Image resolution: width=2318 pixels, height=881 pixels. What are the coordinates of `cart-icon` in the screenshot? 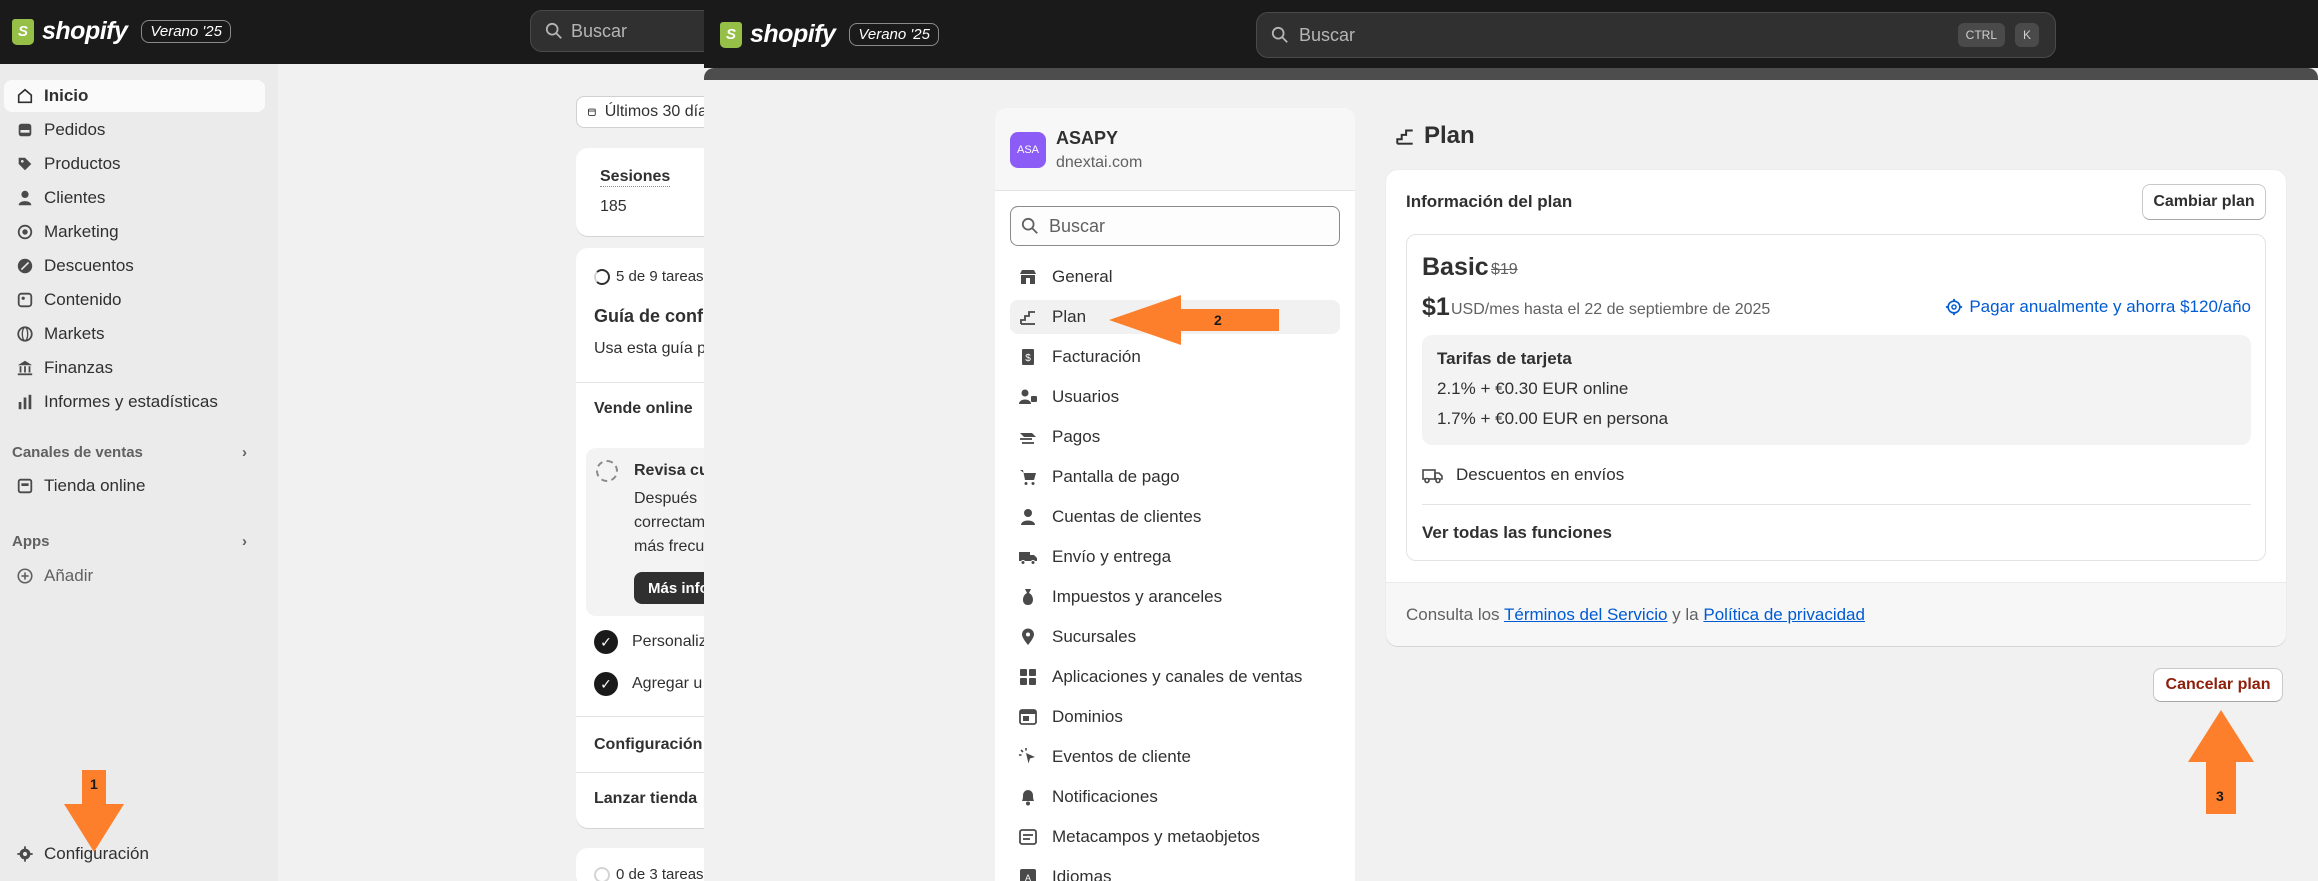 It's located at (1028, 477).